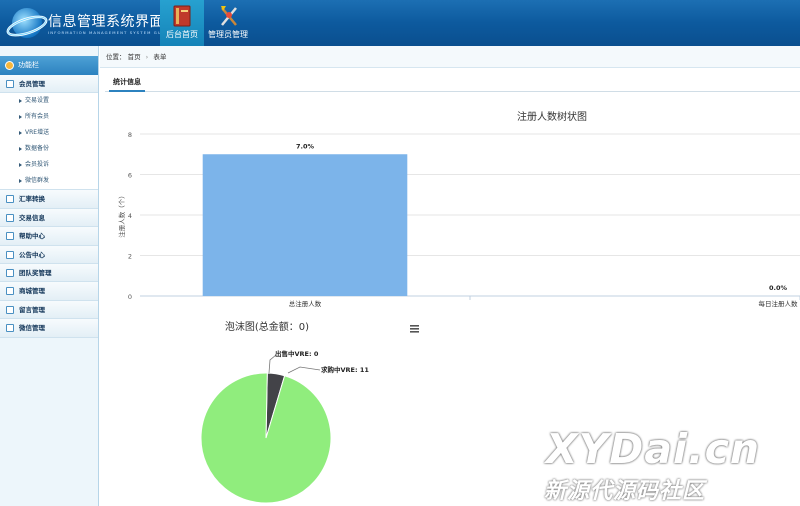  Describe the element at coordinates (32, 217) in the screenshot. I see `sidebar-group-label: 交易信息` at that location.